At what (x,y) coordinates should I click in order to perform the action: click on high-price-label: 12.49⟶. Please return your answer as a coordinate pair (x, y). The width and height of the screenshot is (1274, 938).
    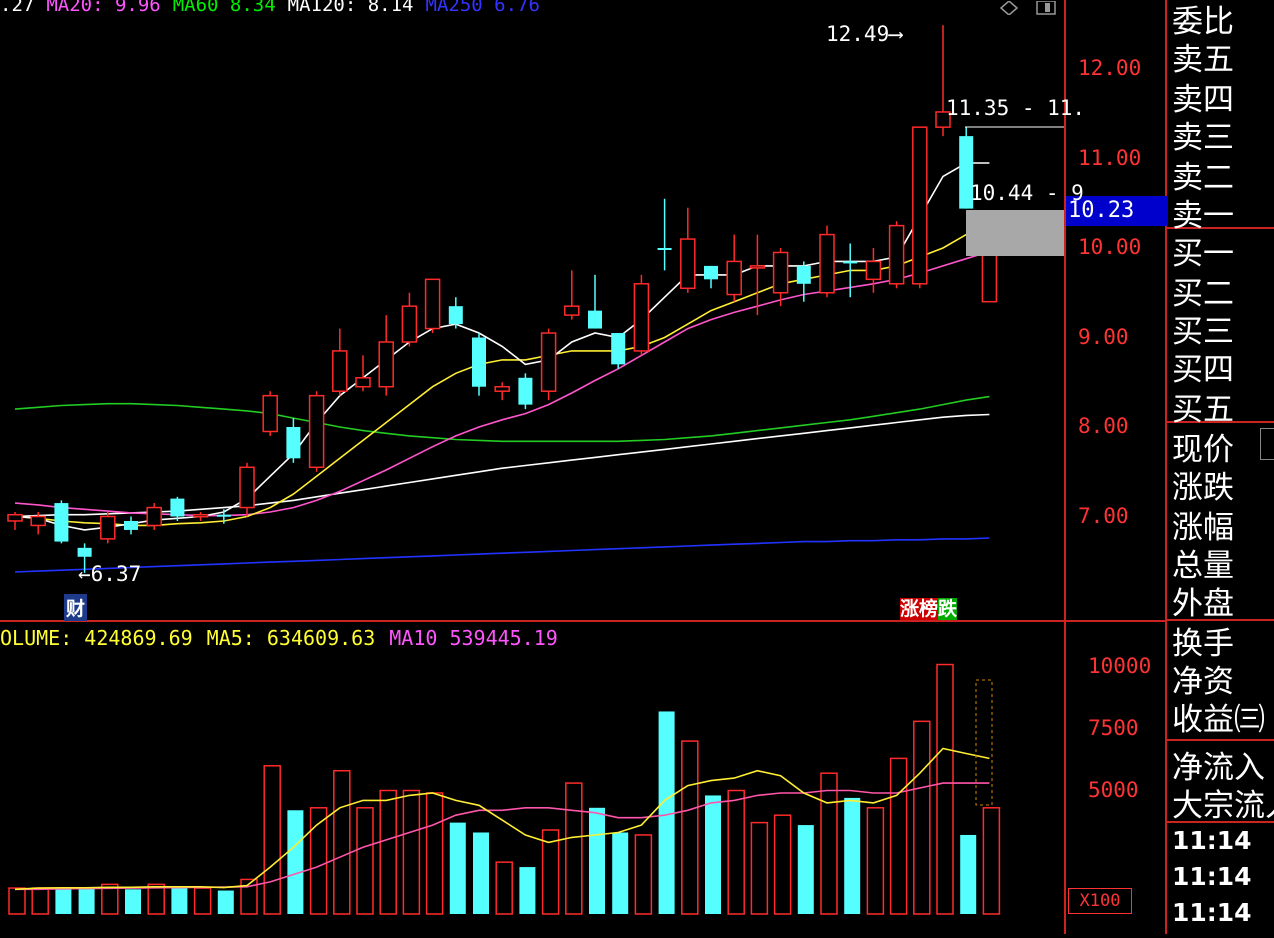
    Looking at the image, I should click on (864, 34).